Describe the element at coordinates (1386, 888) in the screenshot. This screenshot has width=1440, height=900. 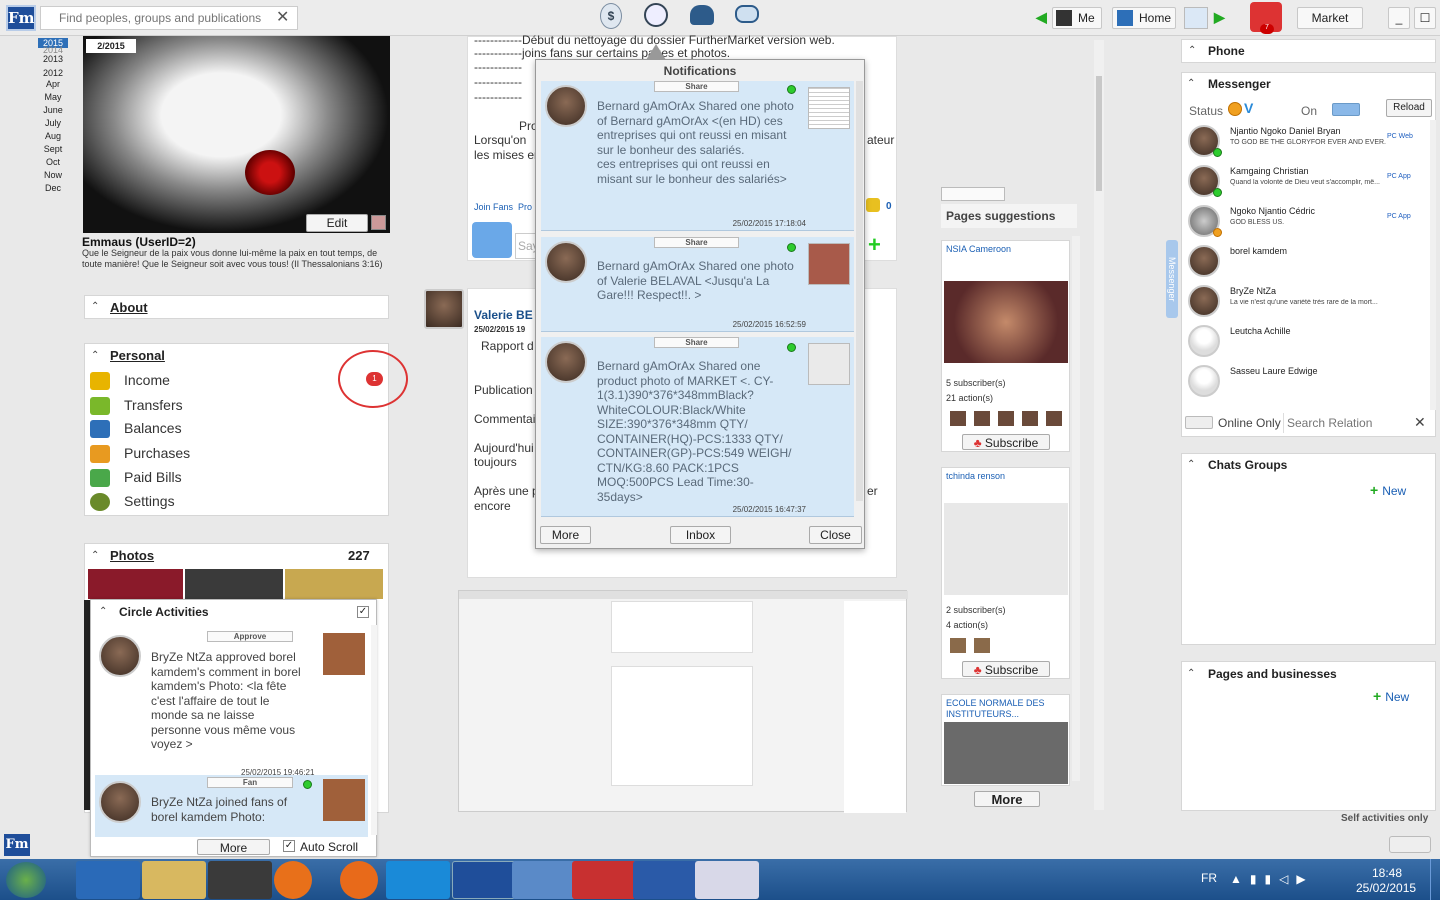
I see `clock-date: 25/02/2015` at that location.